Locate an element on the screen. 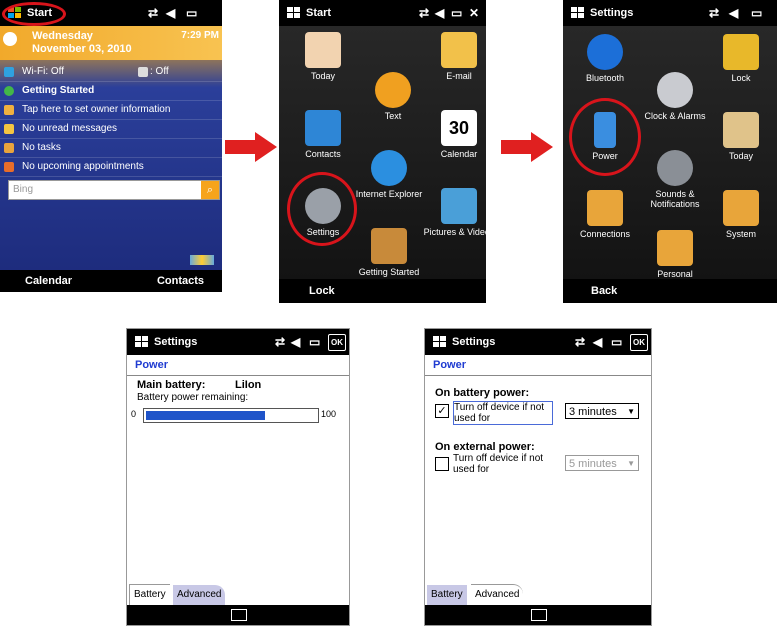  tile-lock: Lock is located at coordinates (741, 58).